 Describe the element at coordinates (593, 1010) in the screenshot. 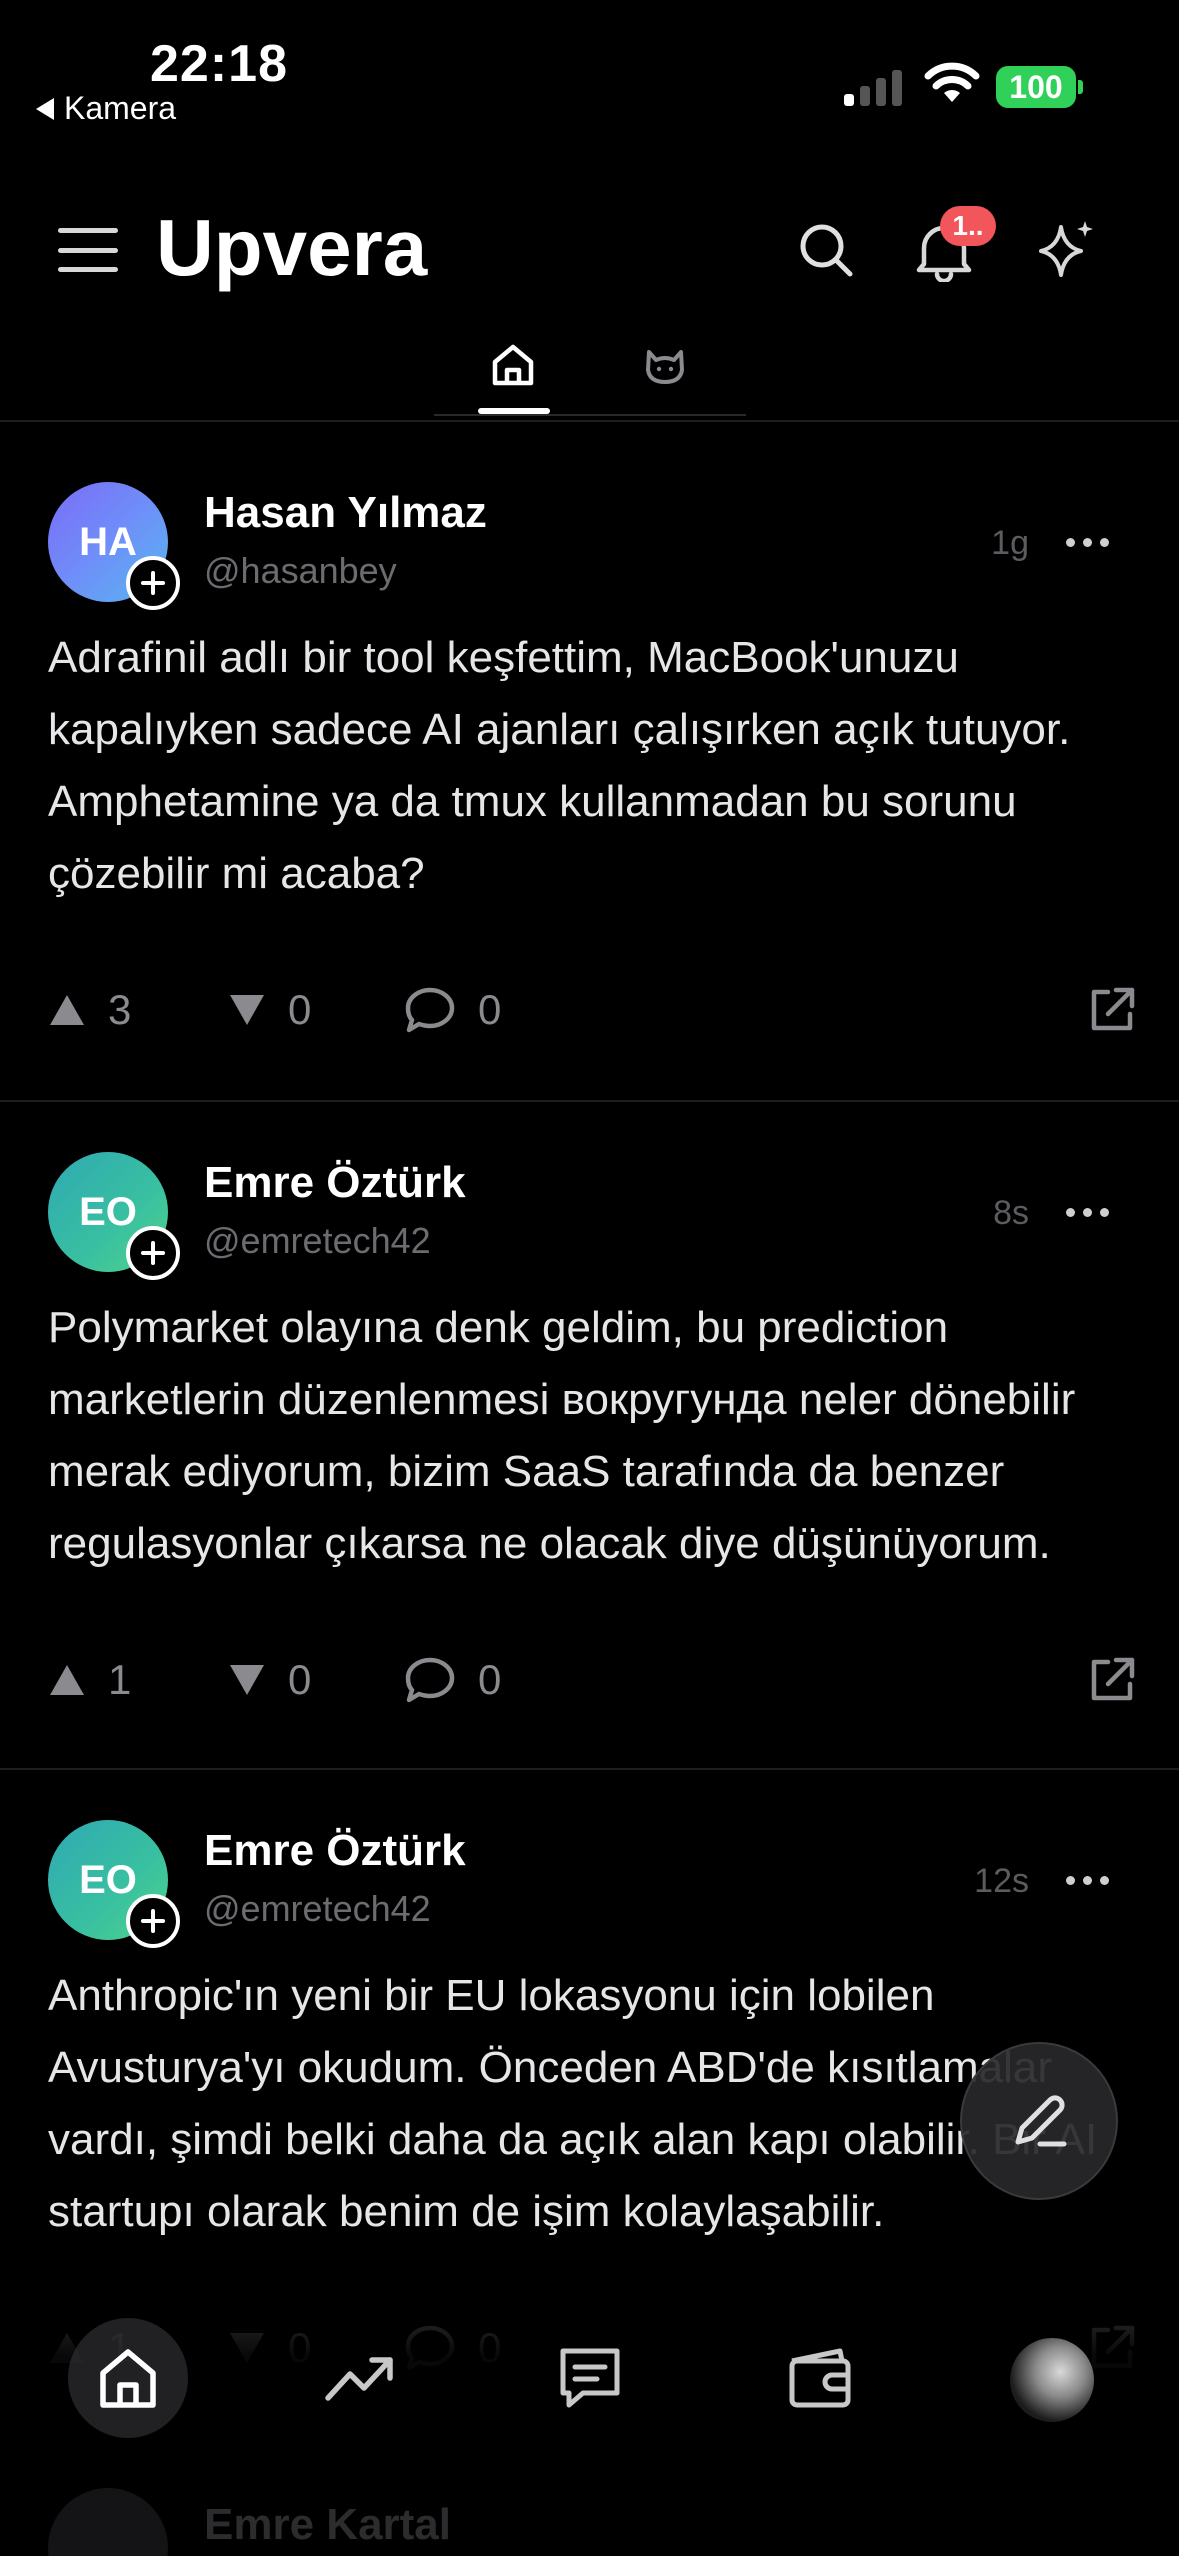

I see `post-actions: 3 0 0` at that location.